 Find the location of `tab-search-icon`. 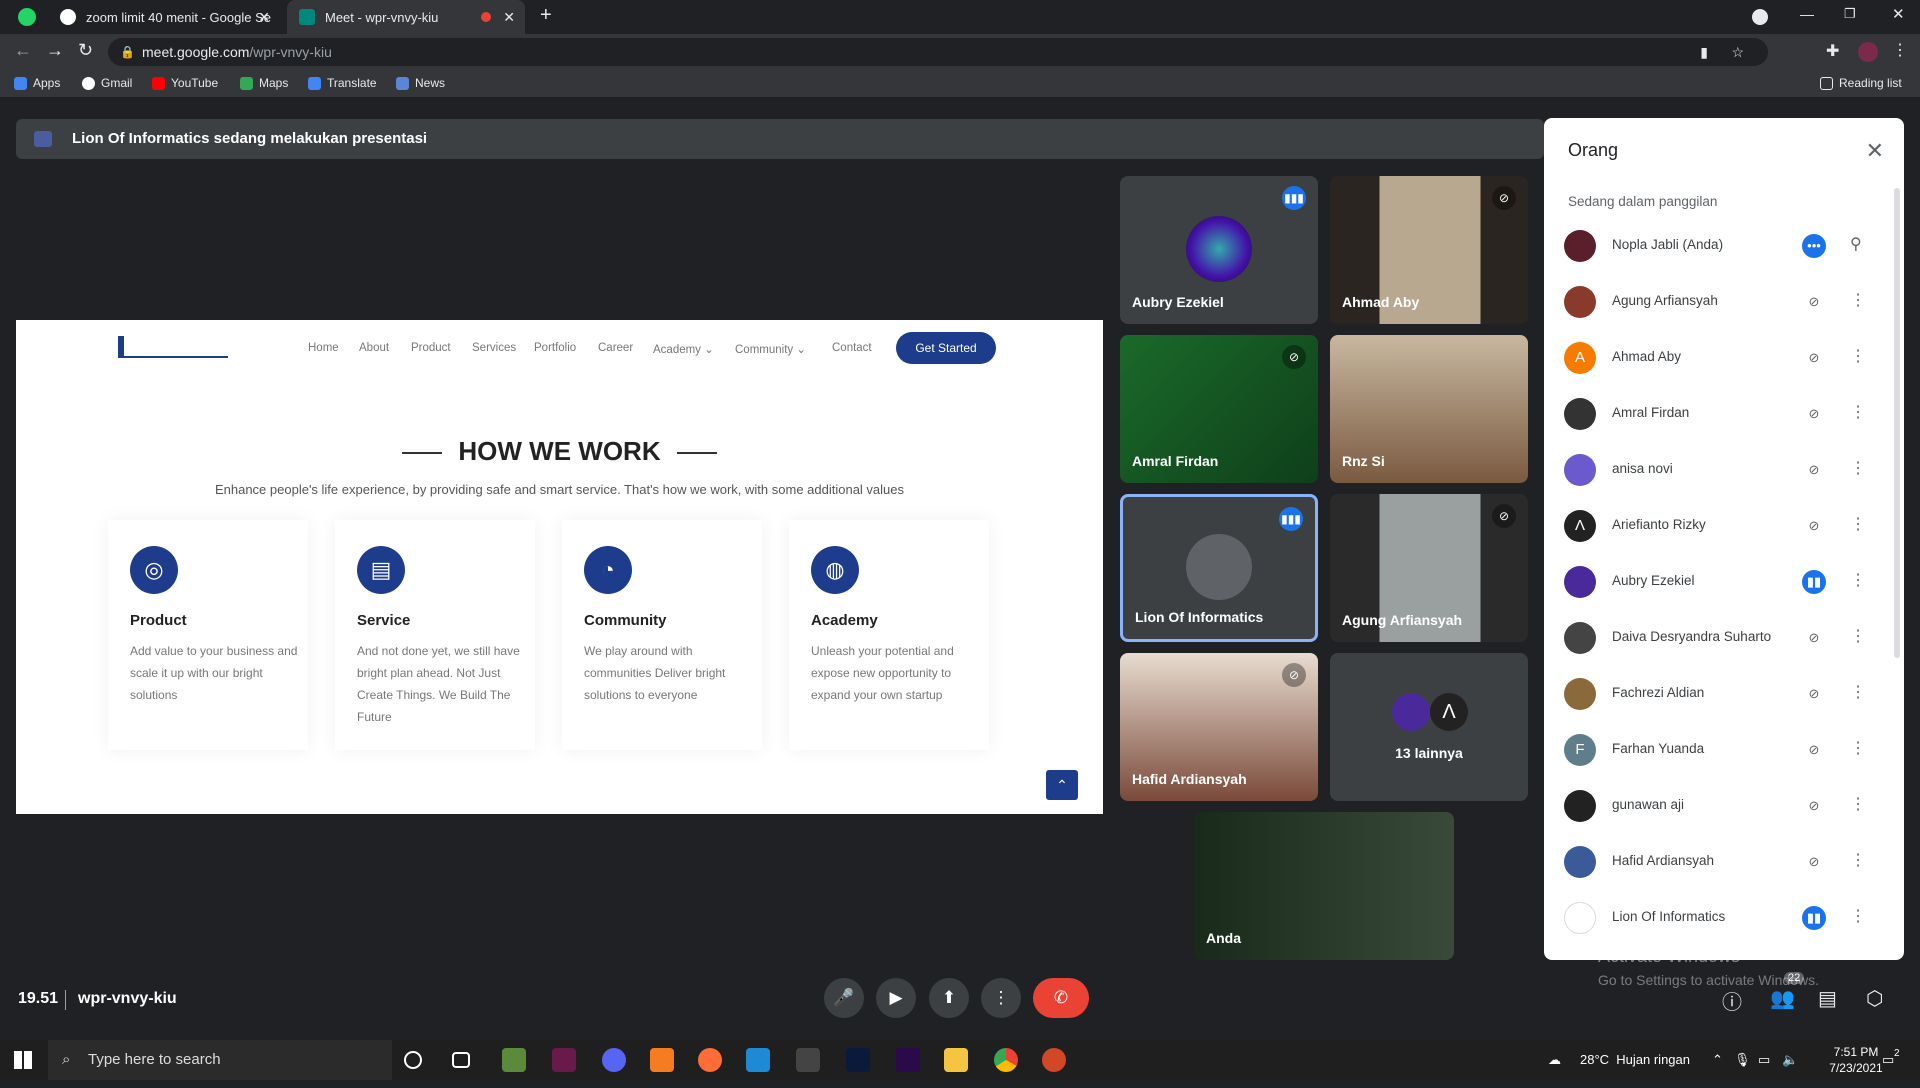

tab-search-icon is located at coordinates (1760, 17).